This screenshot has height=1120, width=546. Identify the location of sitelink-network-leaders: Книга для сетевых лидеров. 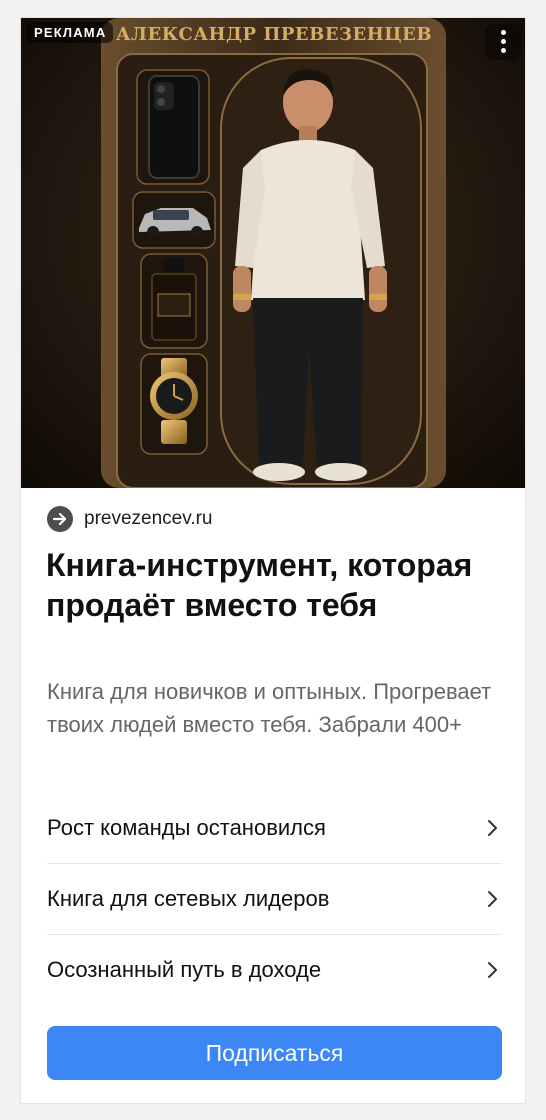
(274, 899).